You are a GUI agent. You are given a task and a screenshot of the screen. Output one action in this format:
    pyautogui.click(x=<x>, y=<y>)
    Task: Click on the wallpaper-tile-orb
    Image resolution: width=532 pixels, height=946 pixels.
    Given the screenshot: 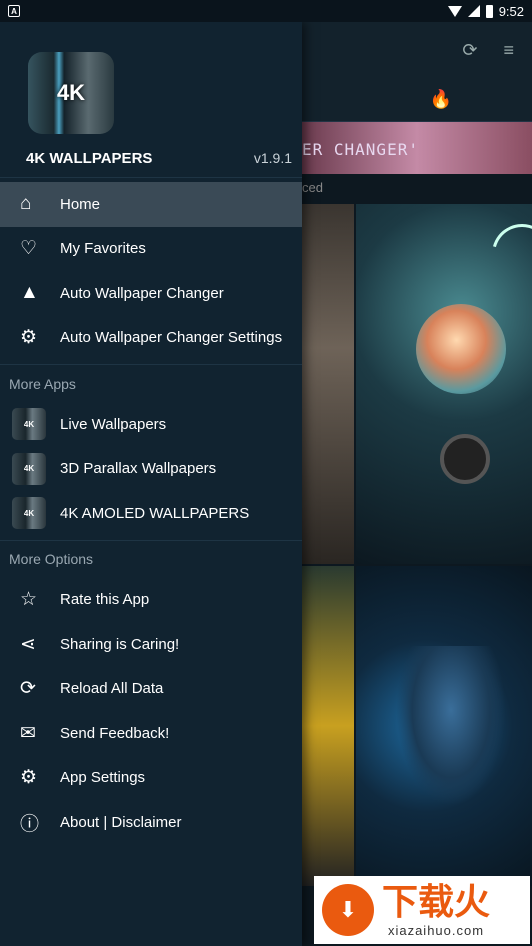 What is the action you would take?
    pyautogui.click(x=444, y=384)
    